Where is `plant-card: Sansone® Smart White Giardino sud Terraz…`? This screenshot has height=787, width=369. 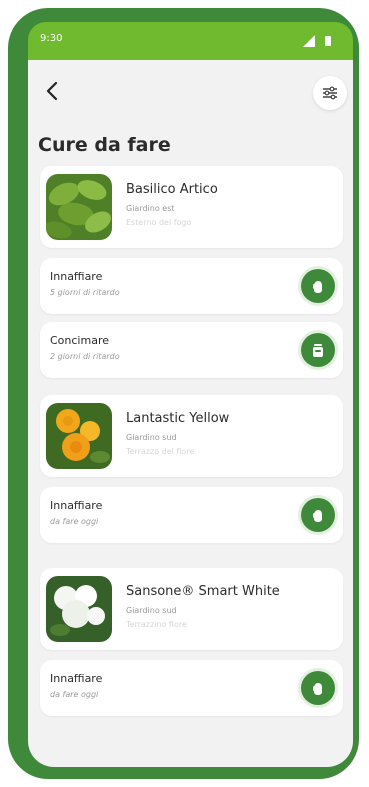
plant-card: Sansone® Smart White Giardino sud Terraz… is located at coordinates (191, 609).